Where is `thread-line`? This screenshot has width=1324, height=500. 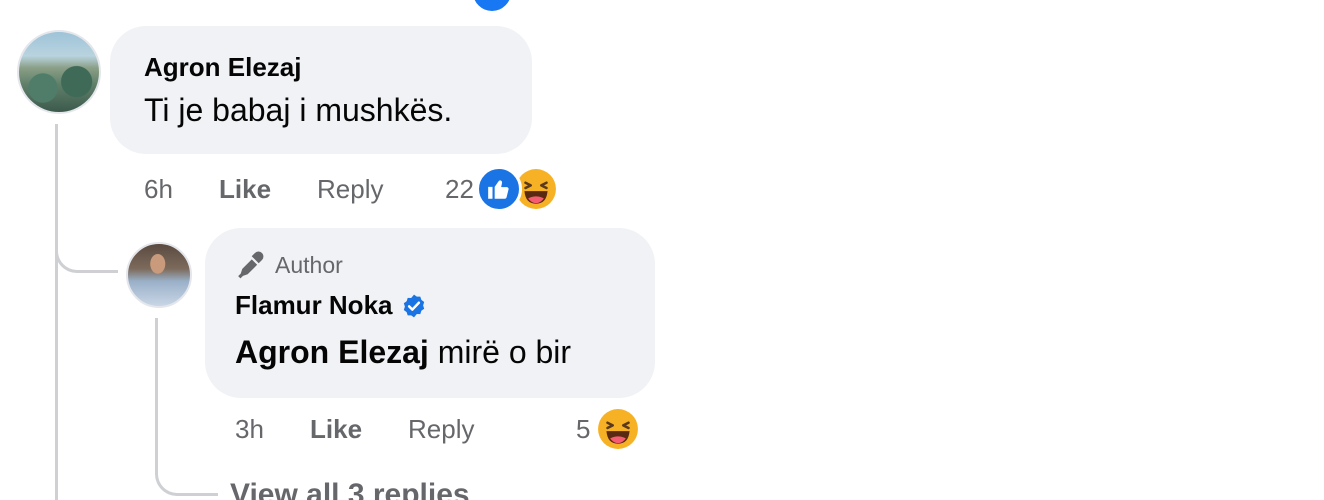 thread-line is located at coordinates (56, 312).